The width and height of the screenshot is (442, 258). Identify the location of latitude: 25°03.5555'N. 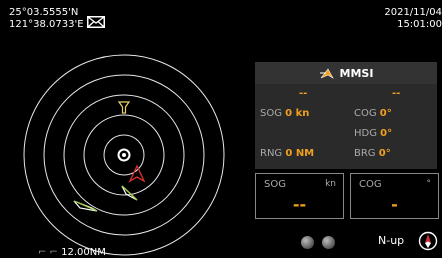
(44, 12).